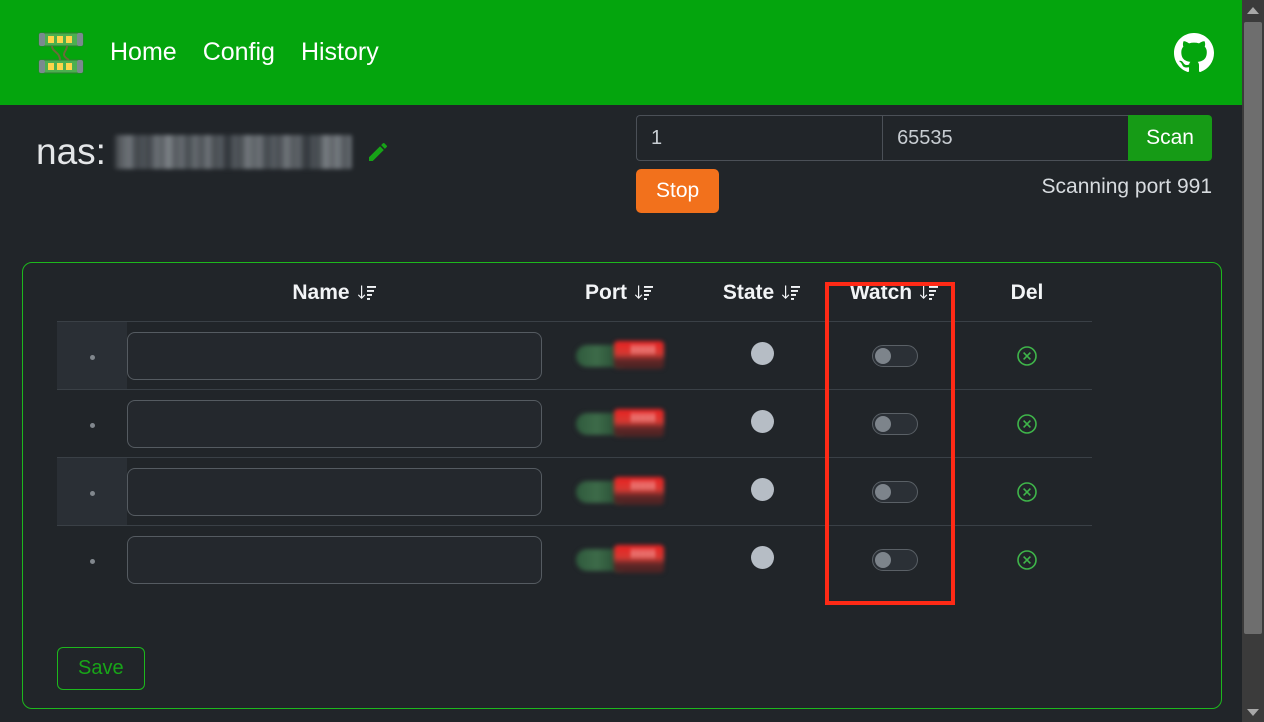  What do you see at coordinates (1005, 138) in the screenshot?
I see `port-to-input` at bounding box center [1005, 138].